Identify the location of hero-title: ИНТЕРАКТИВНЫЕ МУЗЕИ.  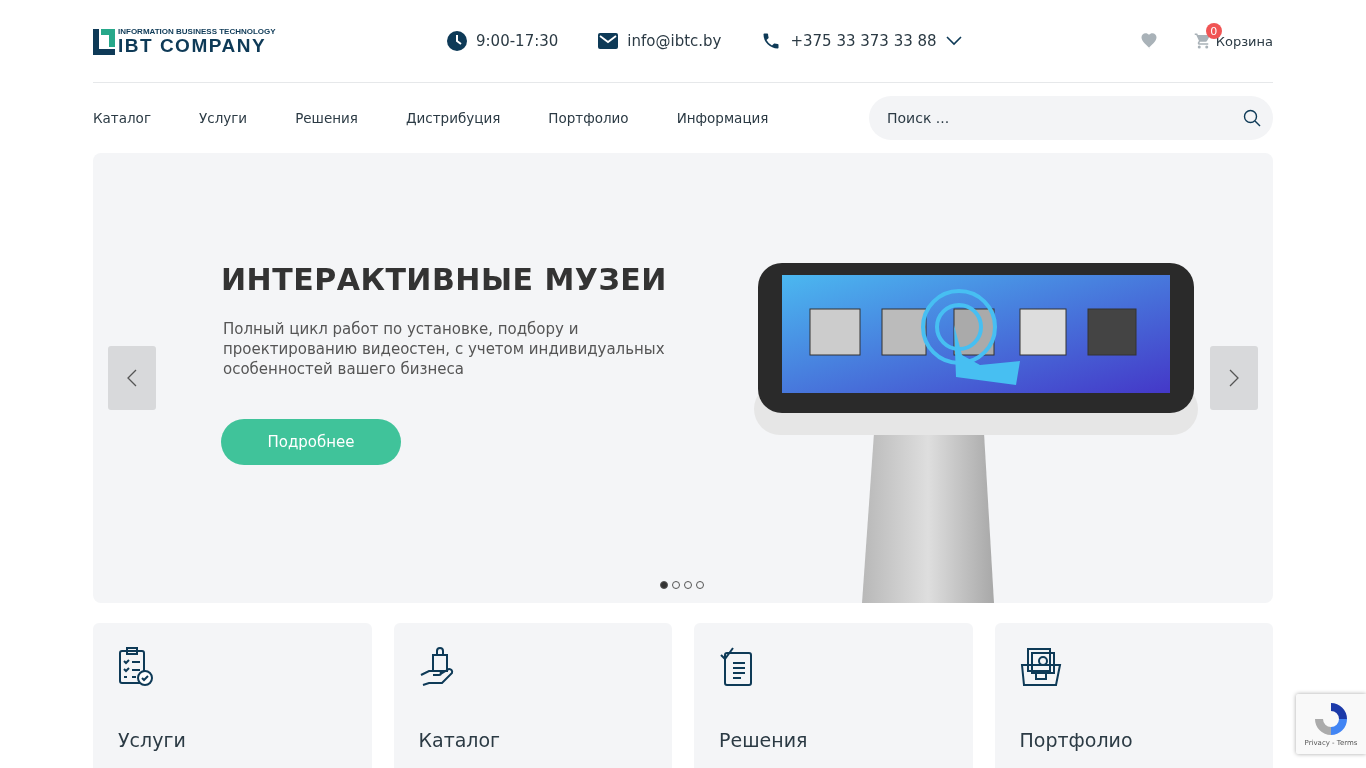
(444, 279).